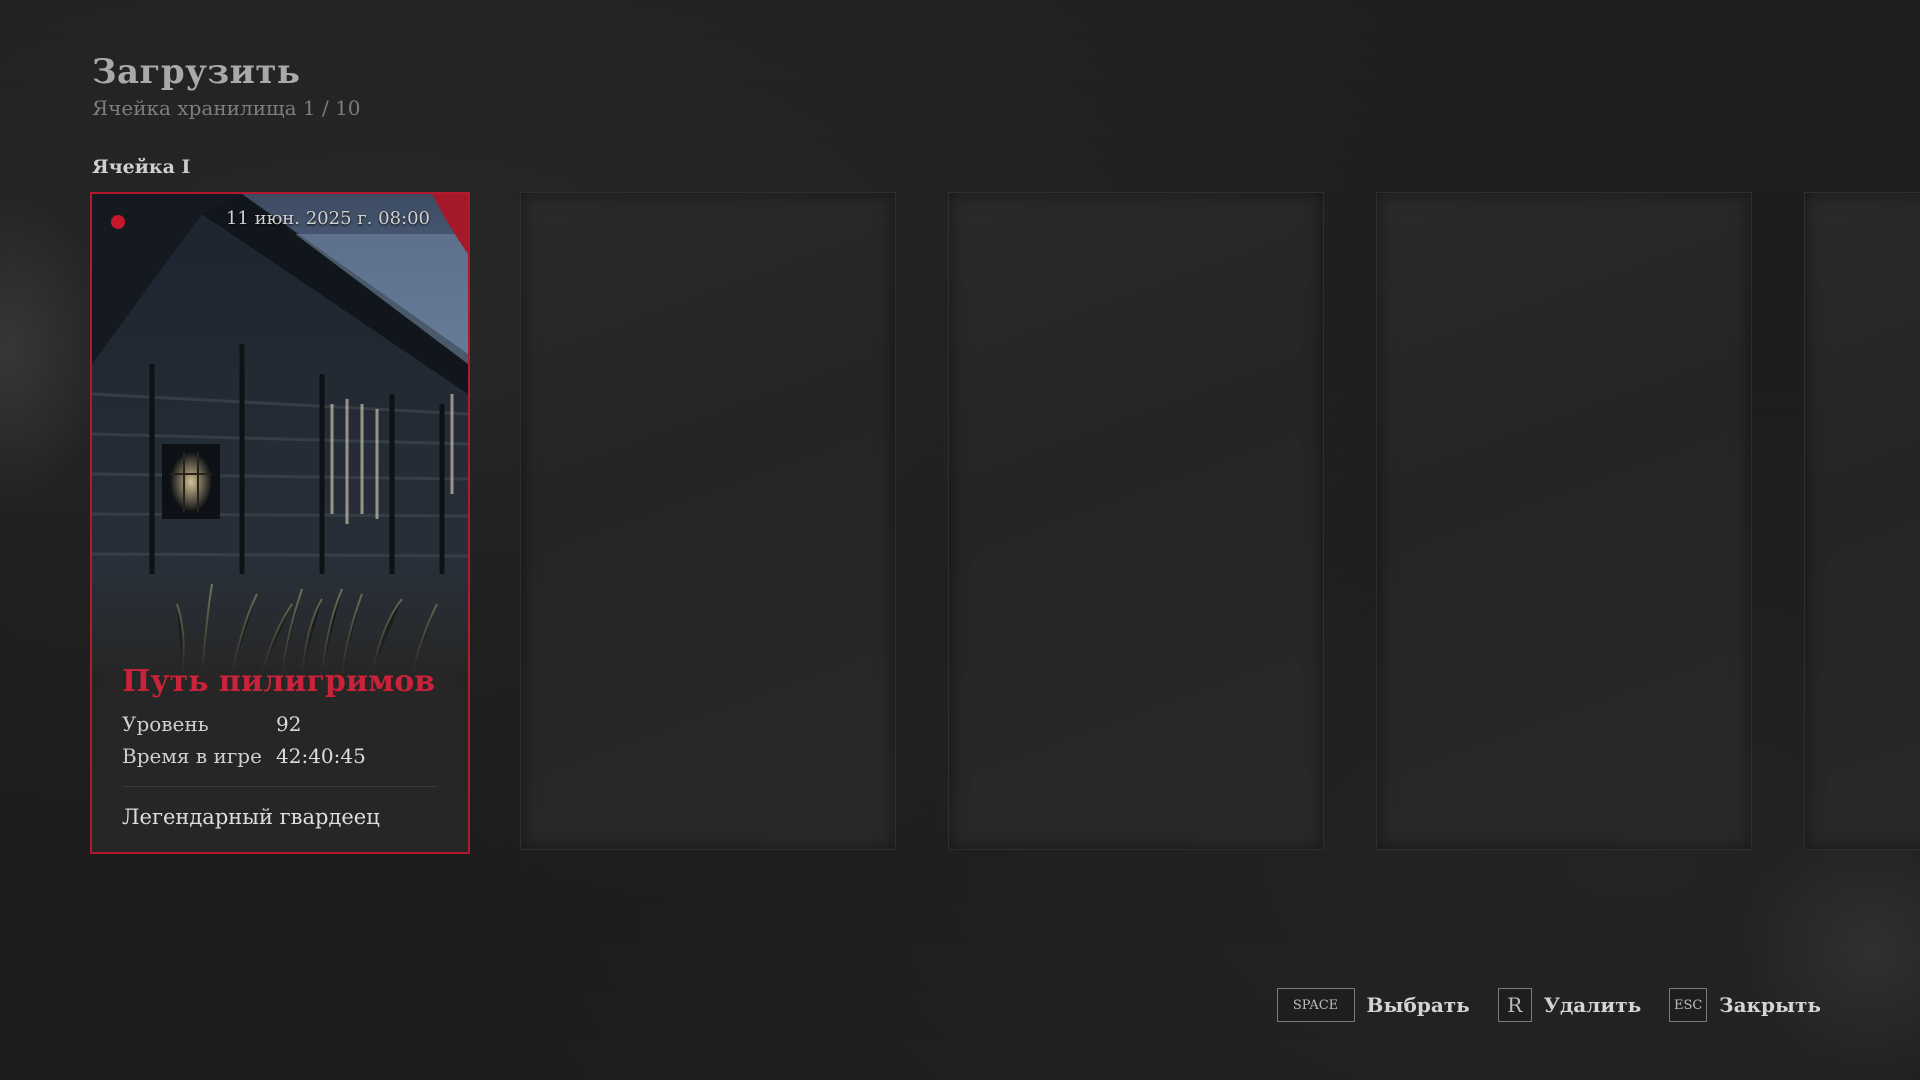  I want to click on close-hint: ESC Закрыть, so click(1745, 1005).